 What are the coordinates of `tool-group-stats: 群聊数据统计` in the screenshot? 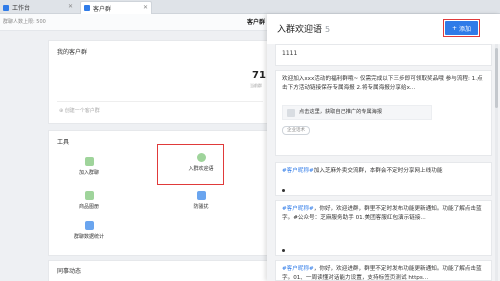 It's located at (89, 230).